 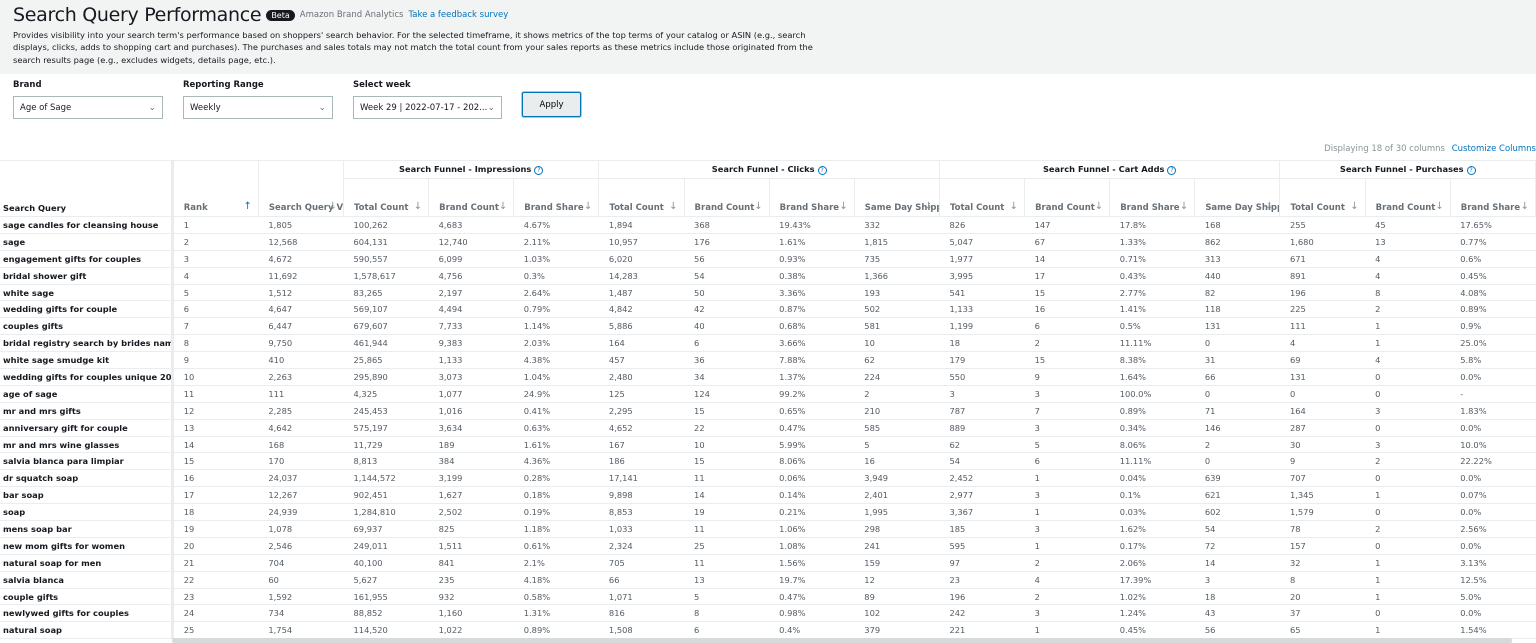 I want to click on search-query-cell: mr and mrs wine glasses, so click(x=87, y=445).